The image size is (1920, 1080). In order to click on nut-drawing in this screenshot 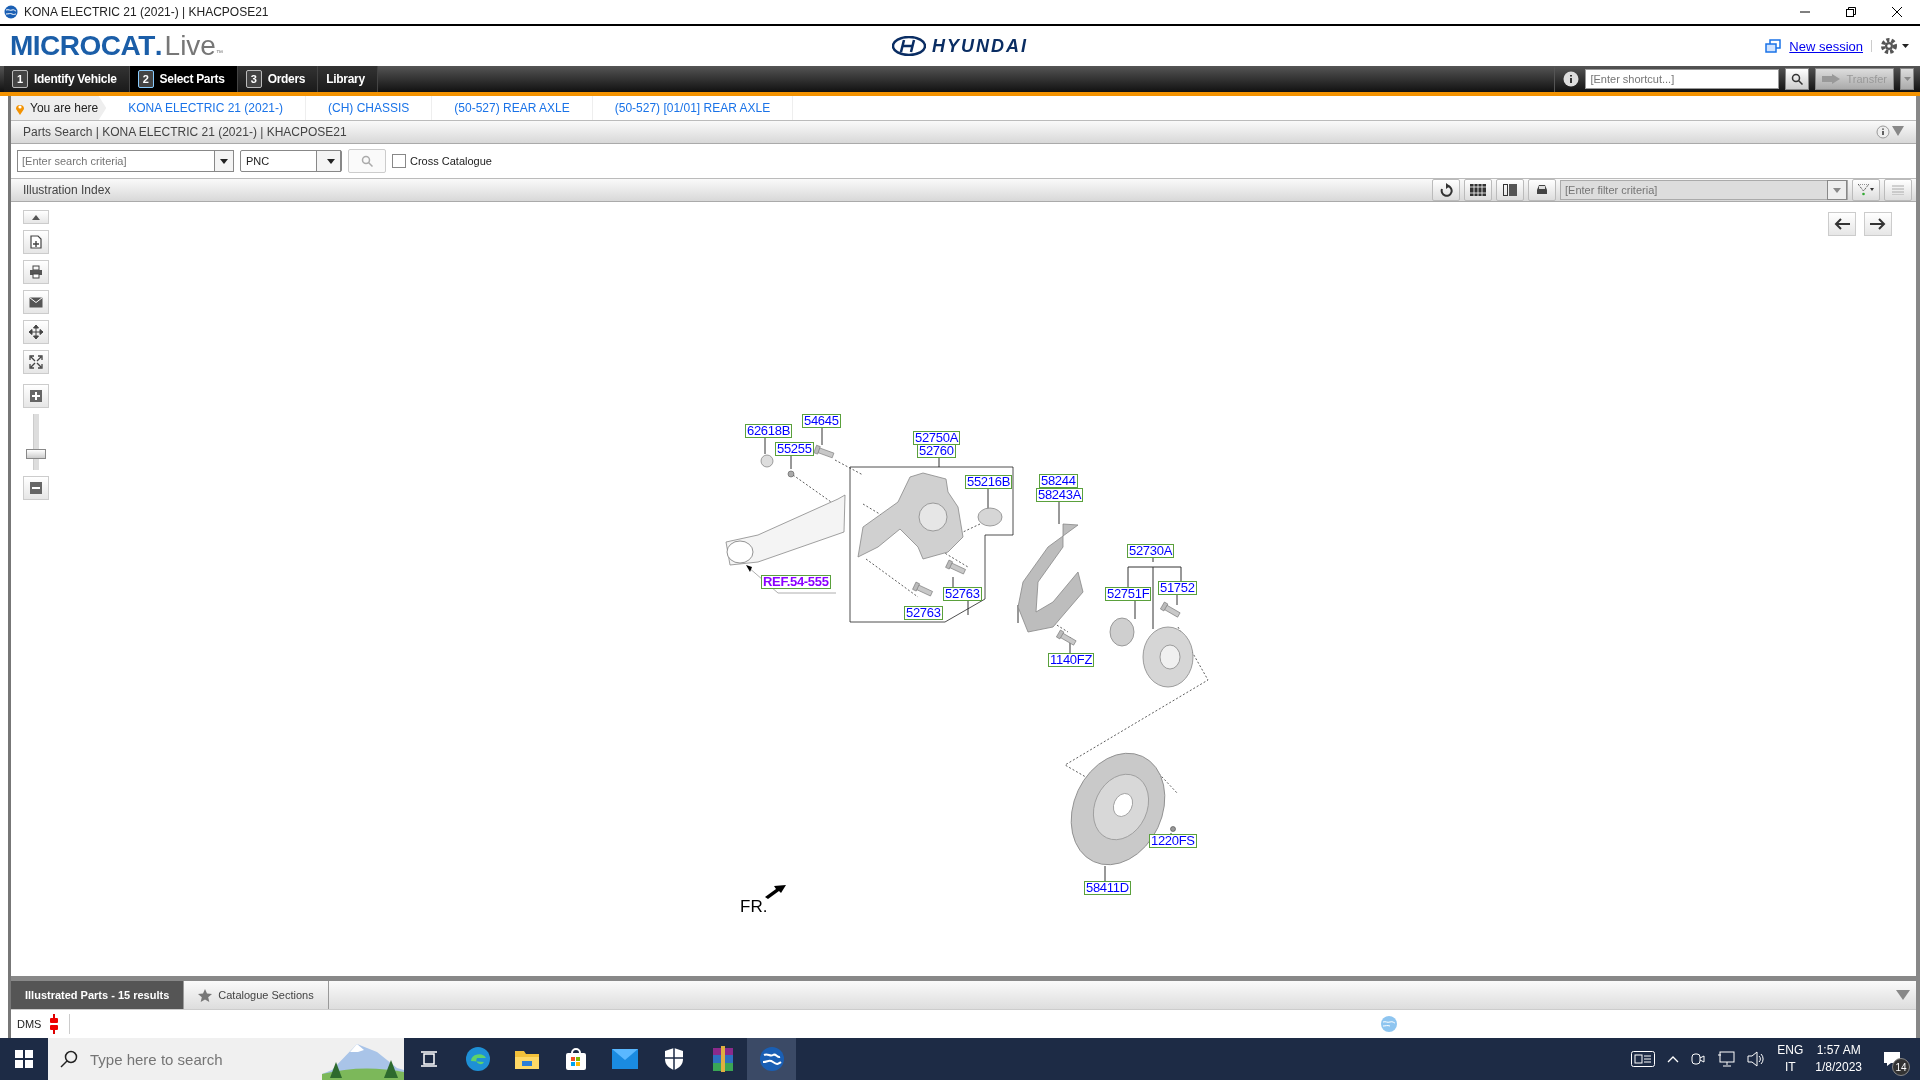, I will do `click(791, 474)`.